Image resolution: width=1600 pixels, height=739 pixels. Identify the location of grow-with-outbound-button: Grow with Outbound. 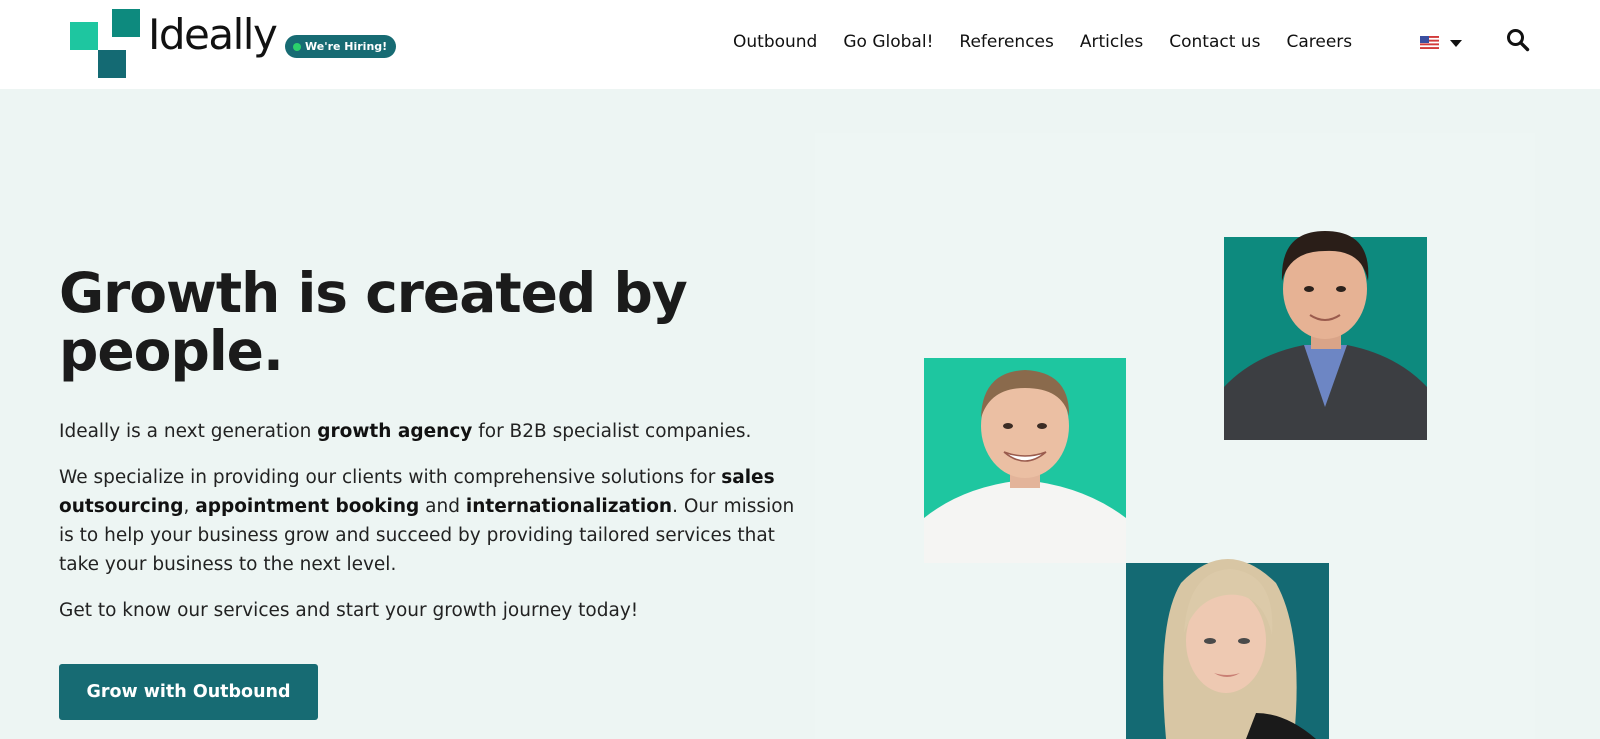
(188, 692).